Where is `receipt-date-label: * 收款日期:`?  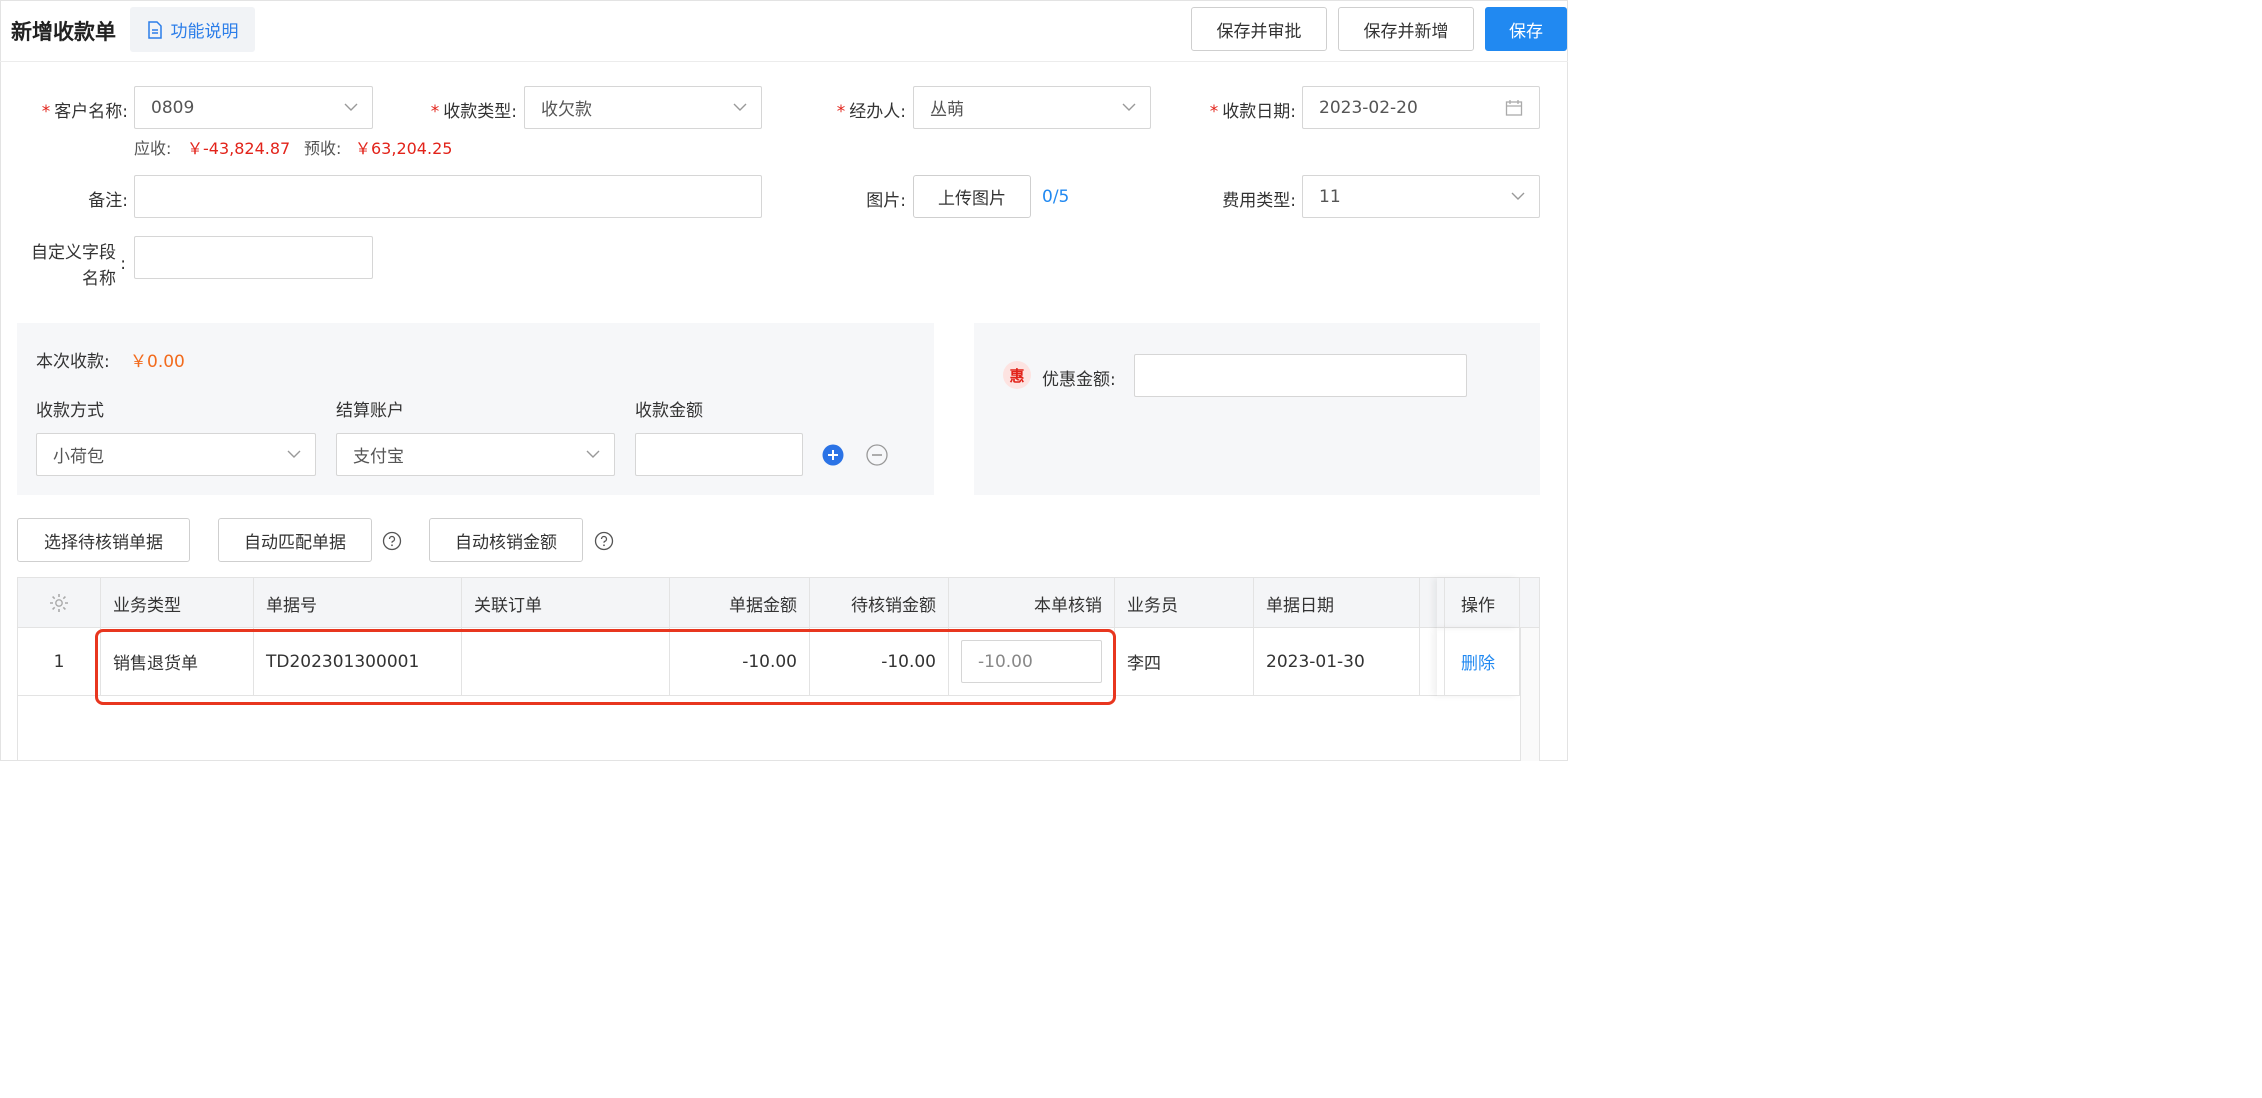 receipt-date-label: * 收款日期: is located at coordinates (1252, 112).